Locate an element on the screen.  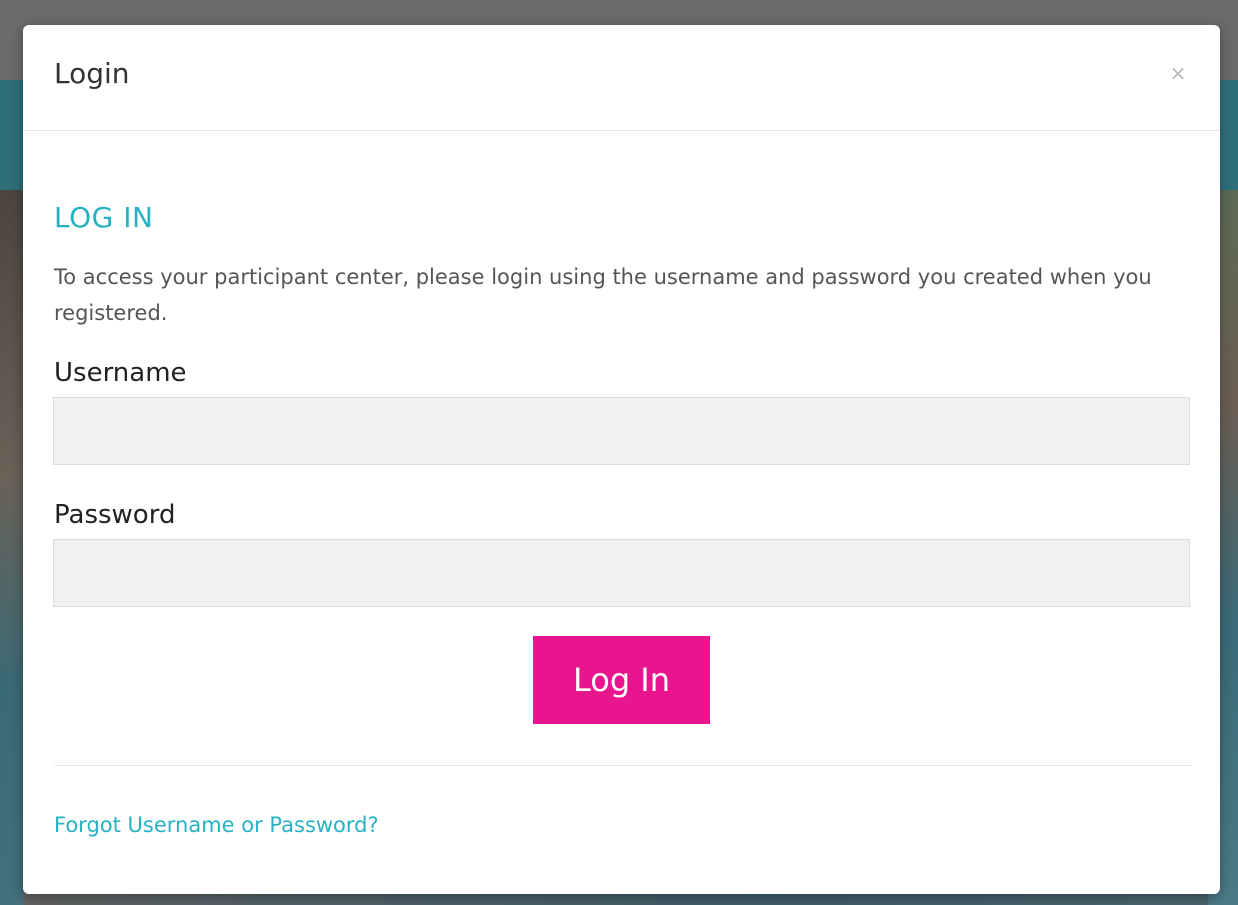
password-input is located at coordinates (621, 573).